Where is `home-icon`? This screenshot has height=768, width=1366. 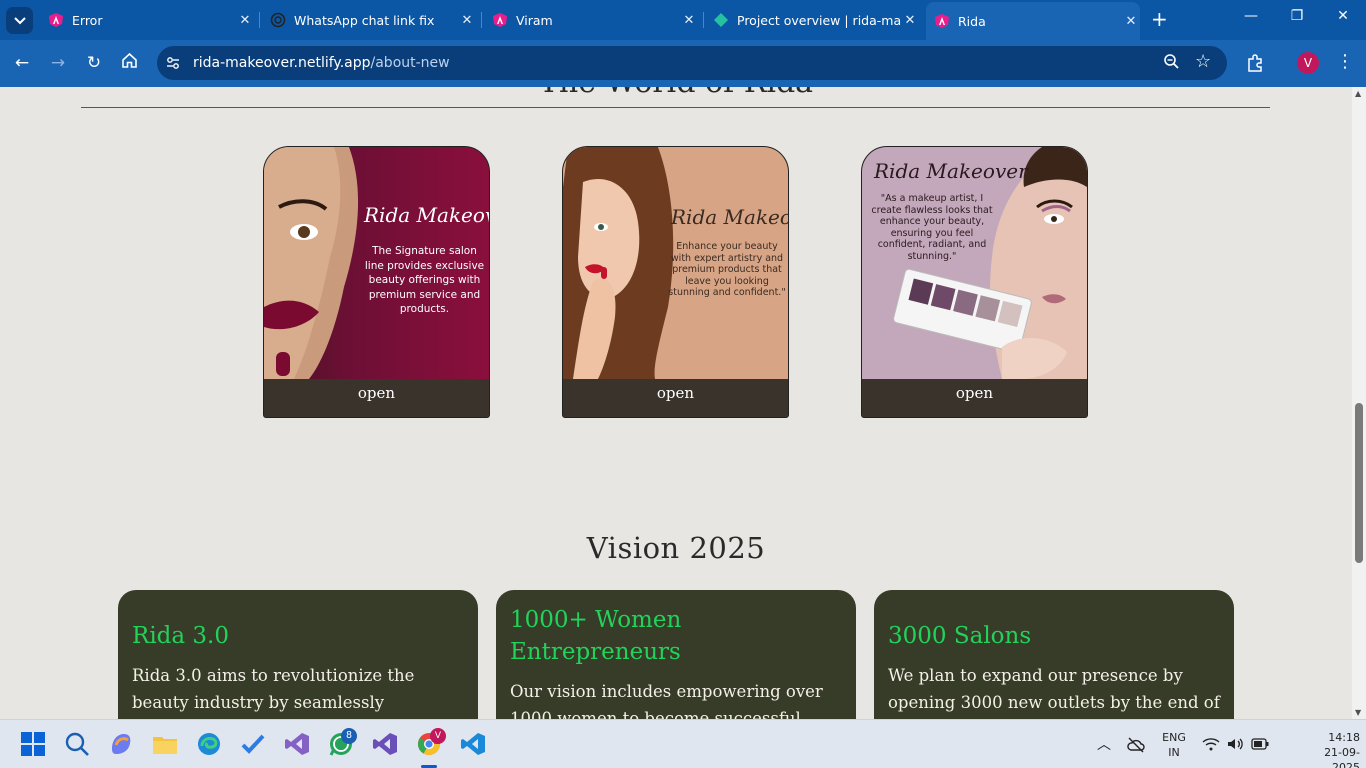
home-icon is located at coordinates (129, 63).